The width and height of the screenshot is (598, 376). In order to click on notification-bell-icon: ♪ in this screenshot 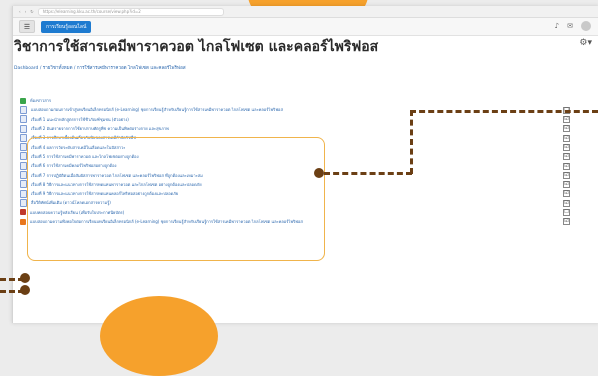, I will do `click(557, 26)`.